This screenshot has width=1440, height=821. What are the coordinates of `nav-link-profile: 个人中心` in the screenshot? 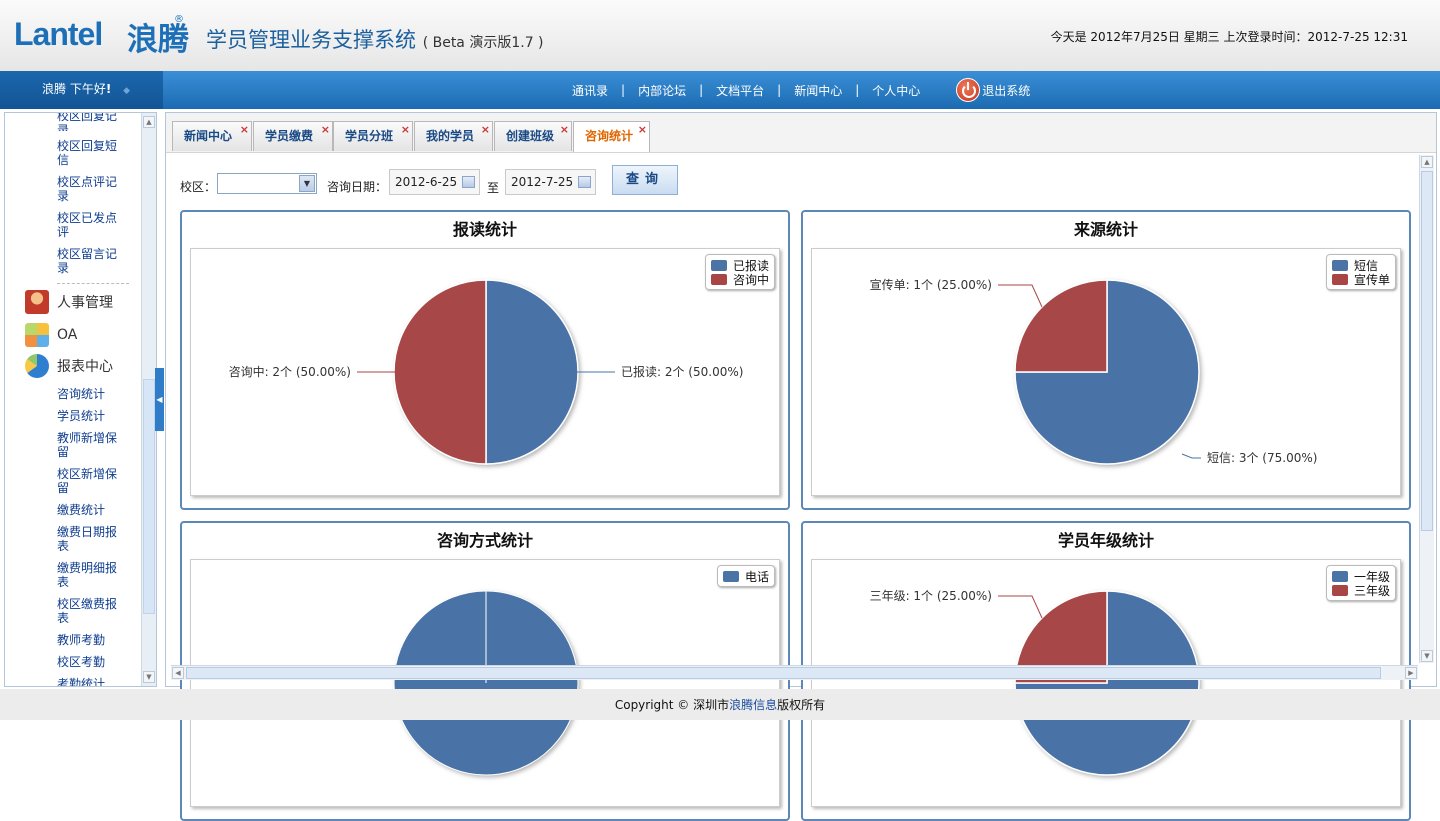 It's located at (896, 90).